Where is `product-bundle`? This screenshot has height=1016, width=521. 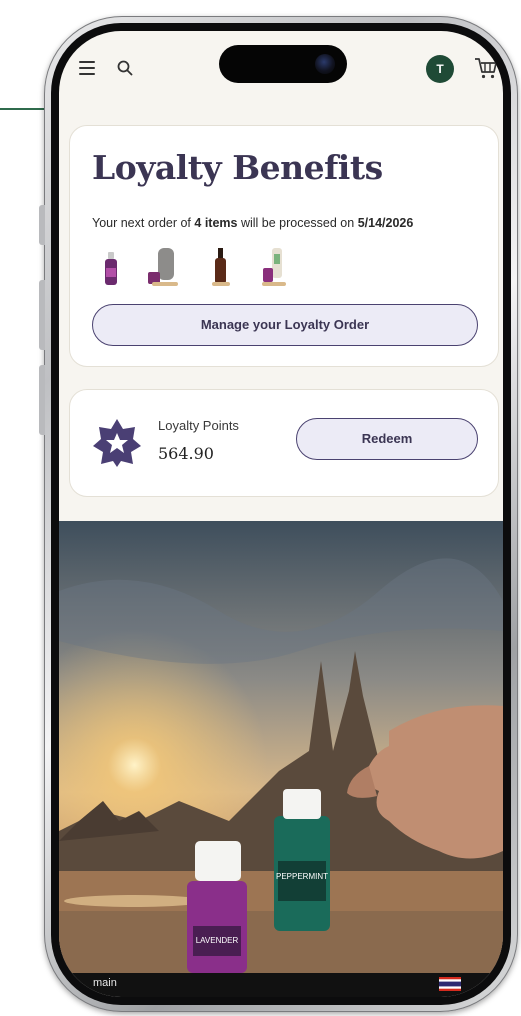 product-bundle is located at coordinates (274, 267).